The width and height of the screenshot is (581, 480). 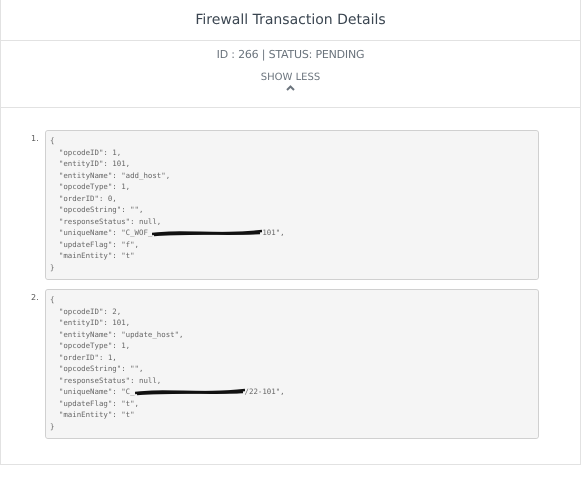 What do you see at coordinates (290, 88) in the screenshot?
I see `chevron-icon` at bounding box center [290, 88].